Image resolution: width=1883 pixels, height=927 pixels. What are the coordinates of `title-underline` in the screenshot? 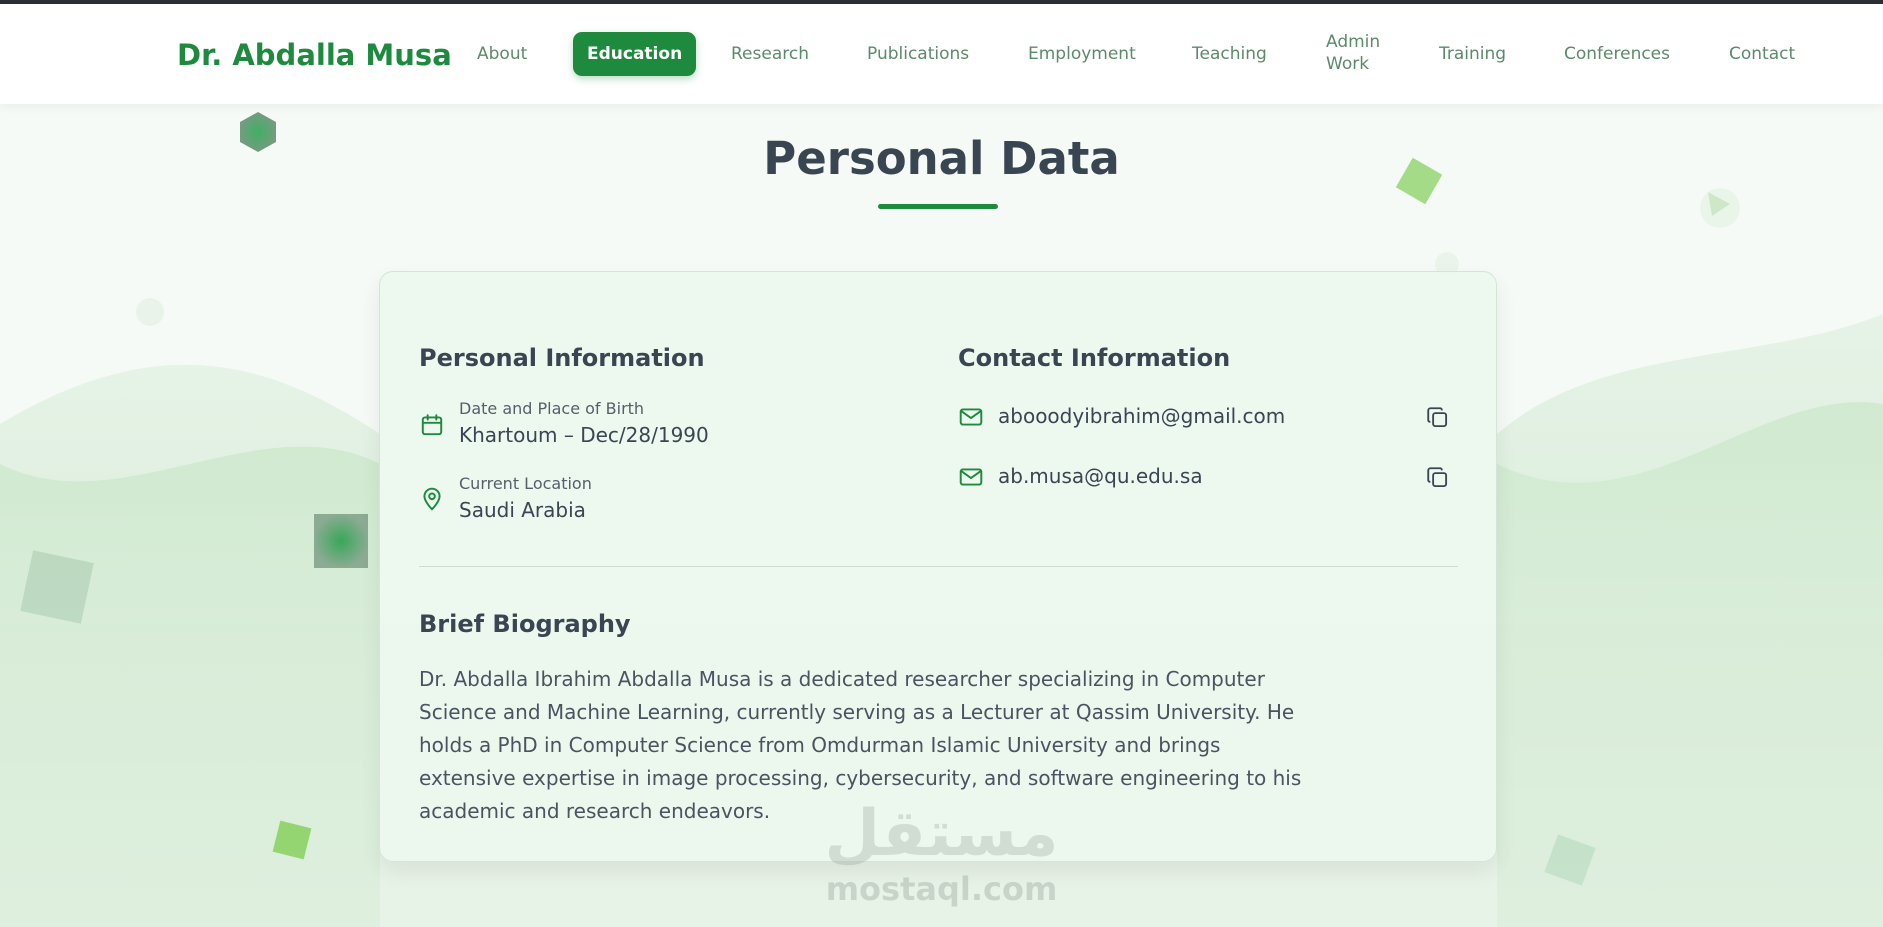 It's located at (938, 206).